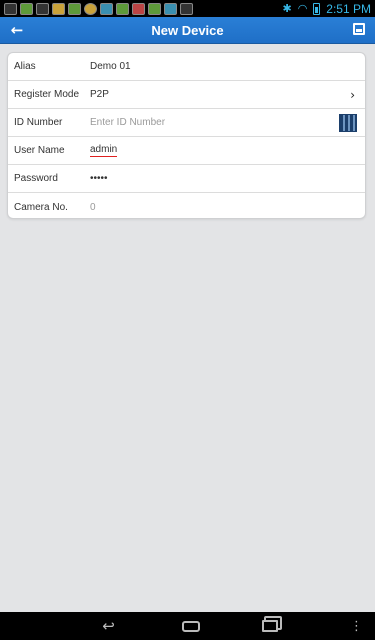 The image size is (375, 640). I want to click on system-navigation-bar: ↩ ⋮, so click(187, 626).